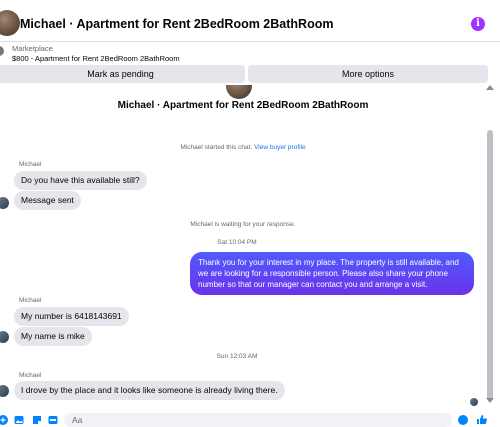 This screenshot has width=500, height=427. I want to click on seen-avatar, so click(474, 402).